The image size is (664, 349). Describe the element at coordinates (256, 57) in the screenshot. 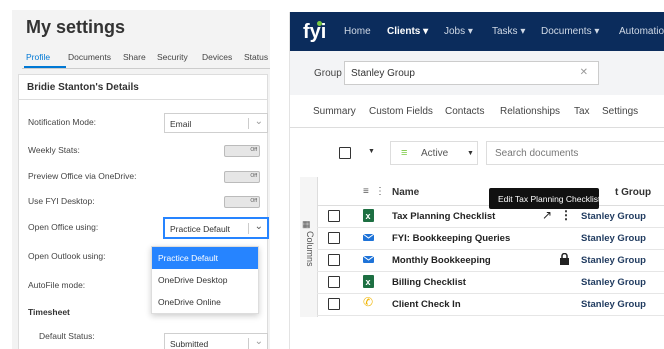

I see `tab-status: Status` at that location.